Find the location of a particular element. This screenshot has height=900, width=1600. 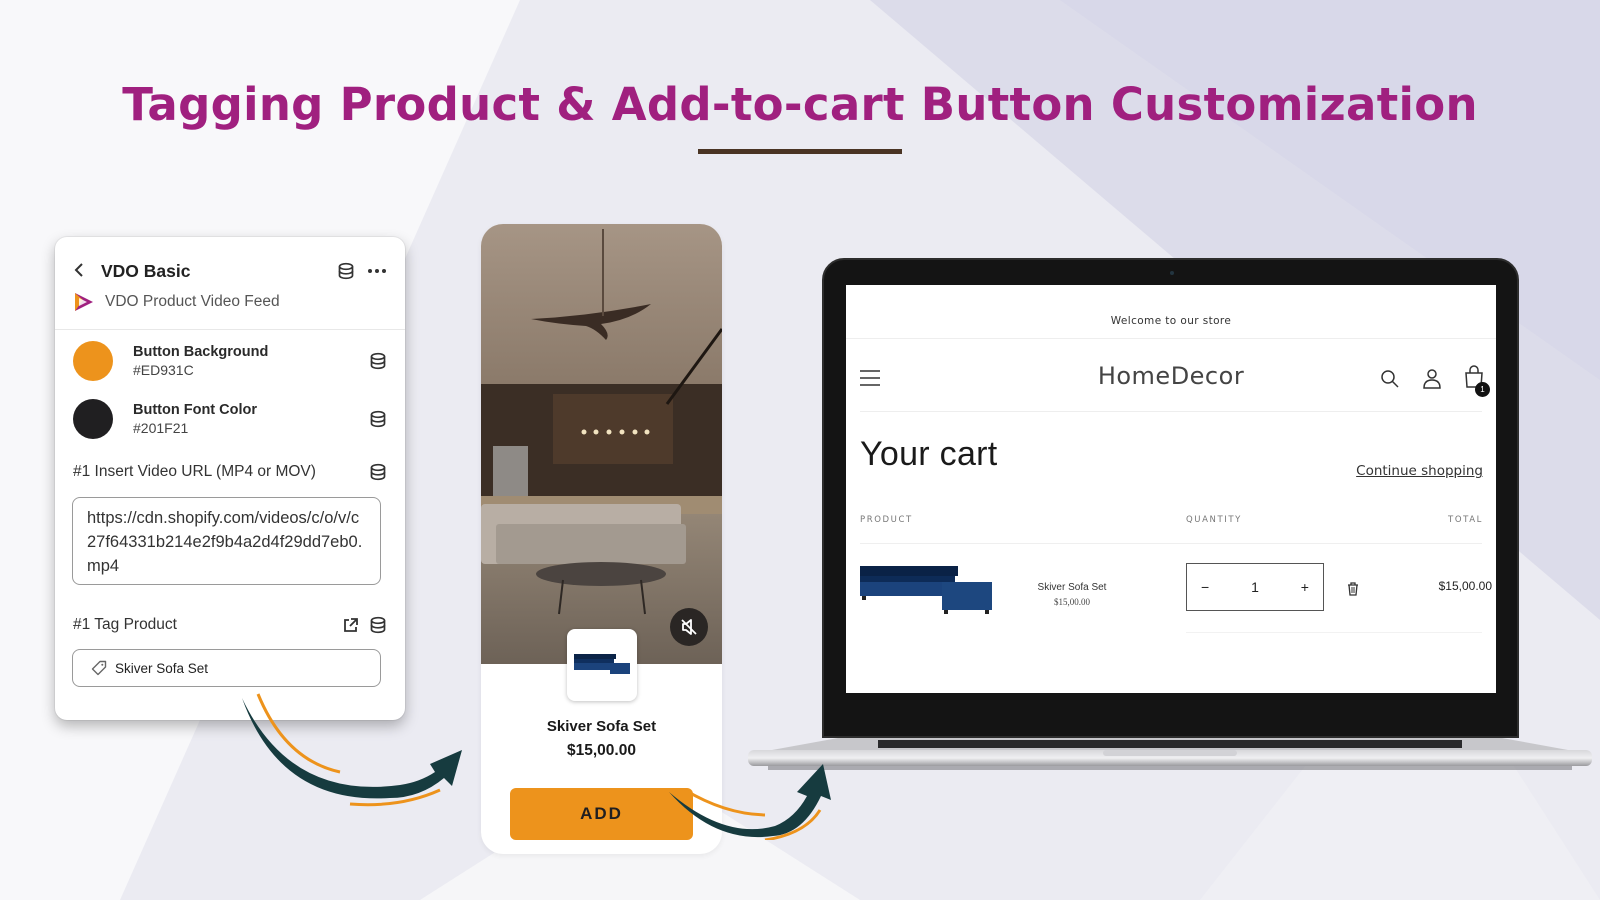

speaker-muted-icon is located at coordinates (689, 627).